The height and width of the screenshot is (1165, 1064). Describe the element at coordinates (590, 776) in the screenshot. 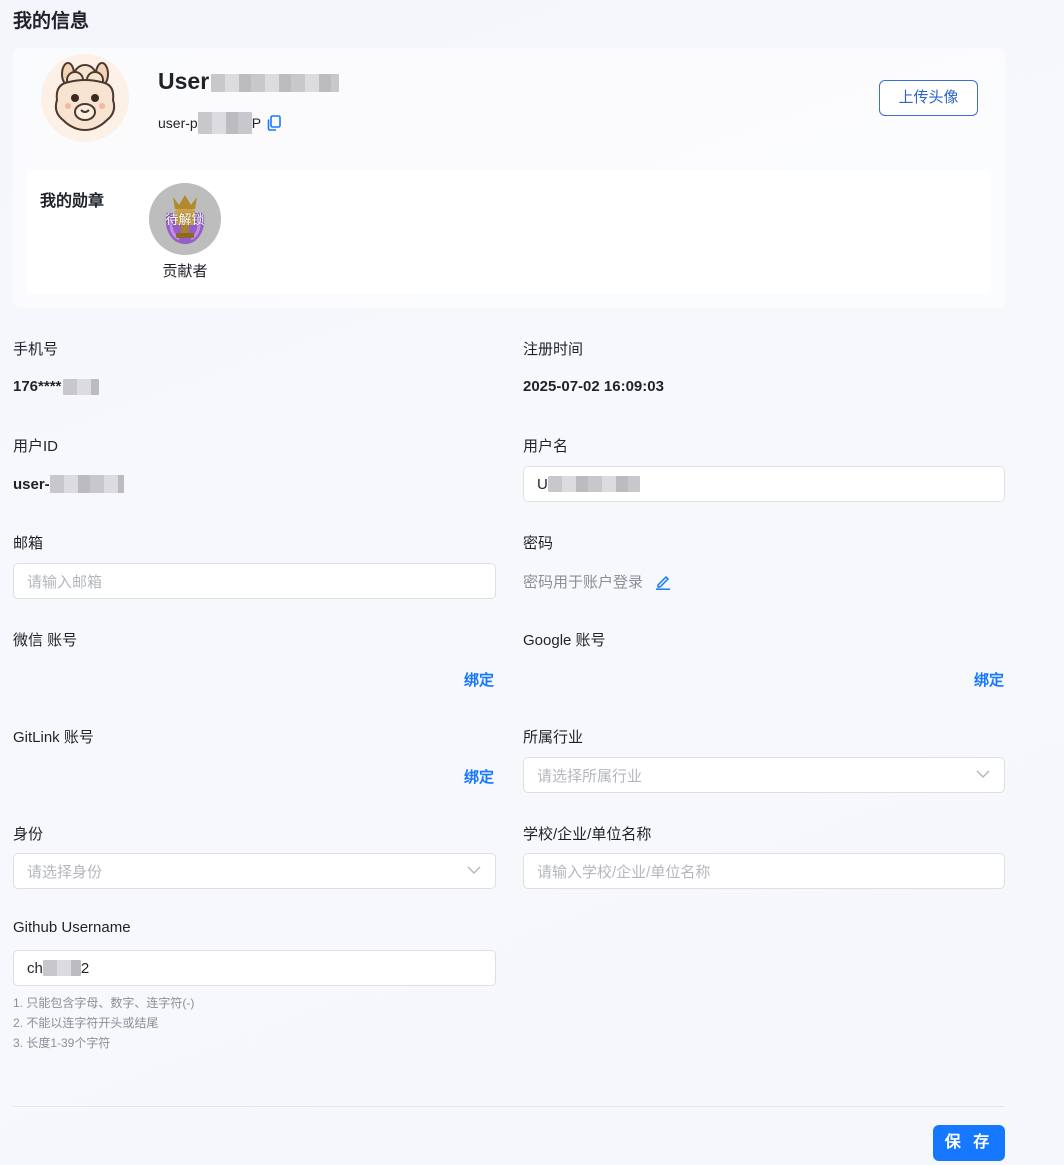

I see `industry-placeholder: 请选择所属行业` at that location.